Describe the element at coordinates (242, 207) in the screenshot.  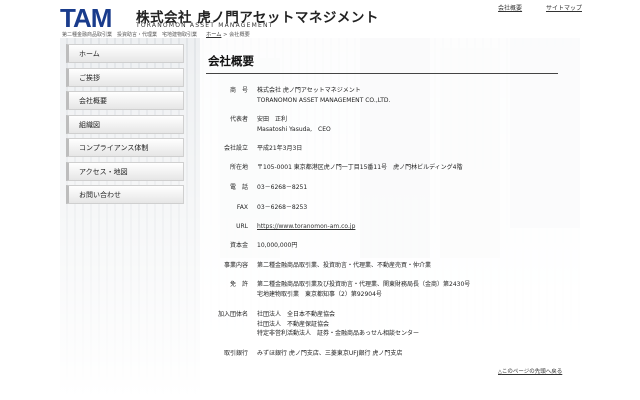
I see `row-label: FAX` at that location.